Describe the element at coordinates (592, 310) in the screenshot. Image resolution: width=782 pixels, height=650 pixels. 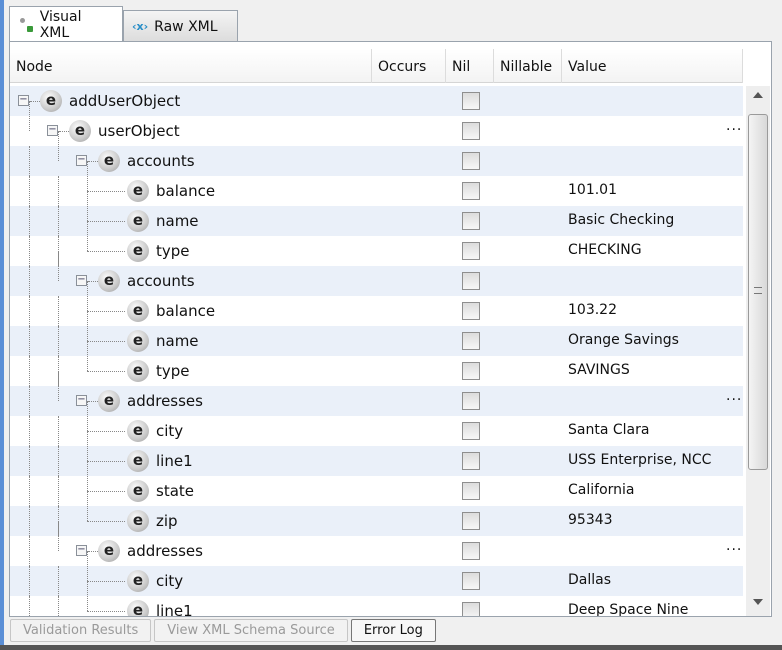
I see `node-value: 103.22` at that location.